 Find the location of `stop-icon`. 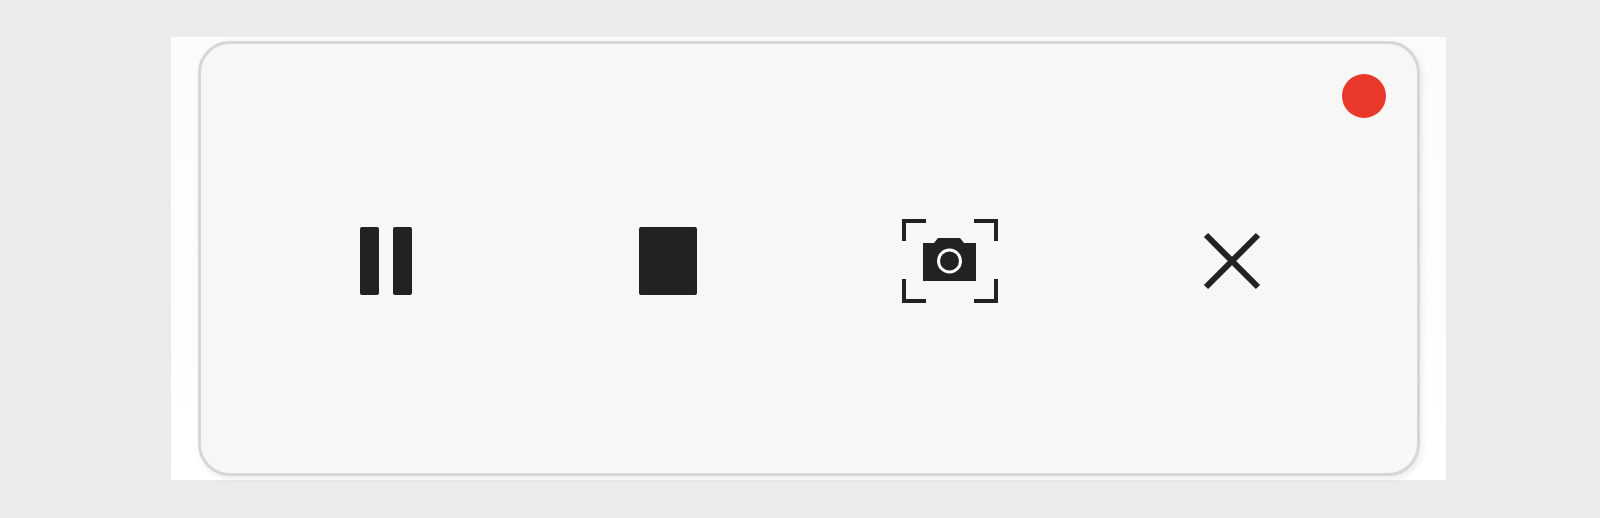

stop-icon is located at coordinates (668, 260).